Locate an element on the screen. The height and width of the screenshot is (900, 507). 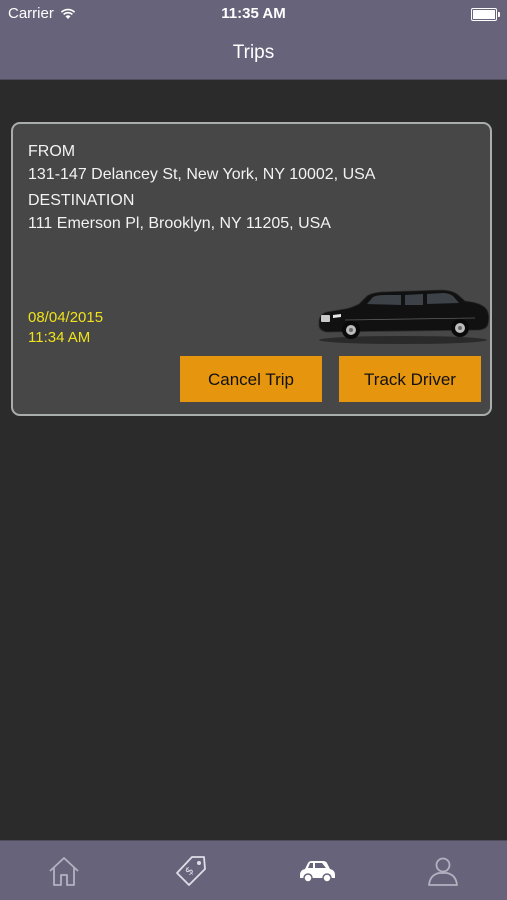
trip-time: 11:34 AM is located at coordinates (59, 337).